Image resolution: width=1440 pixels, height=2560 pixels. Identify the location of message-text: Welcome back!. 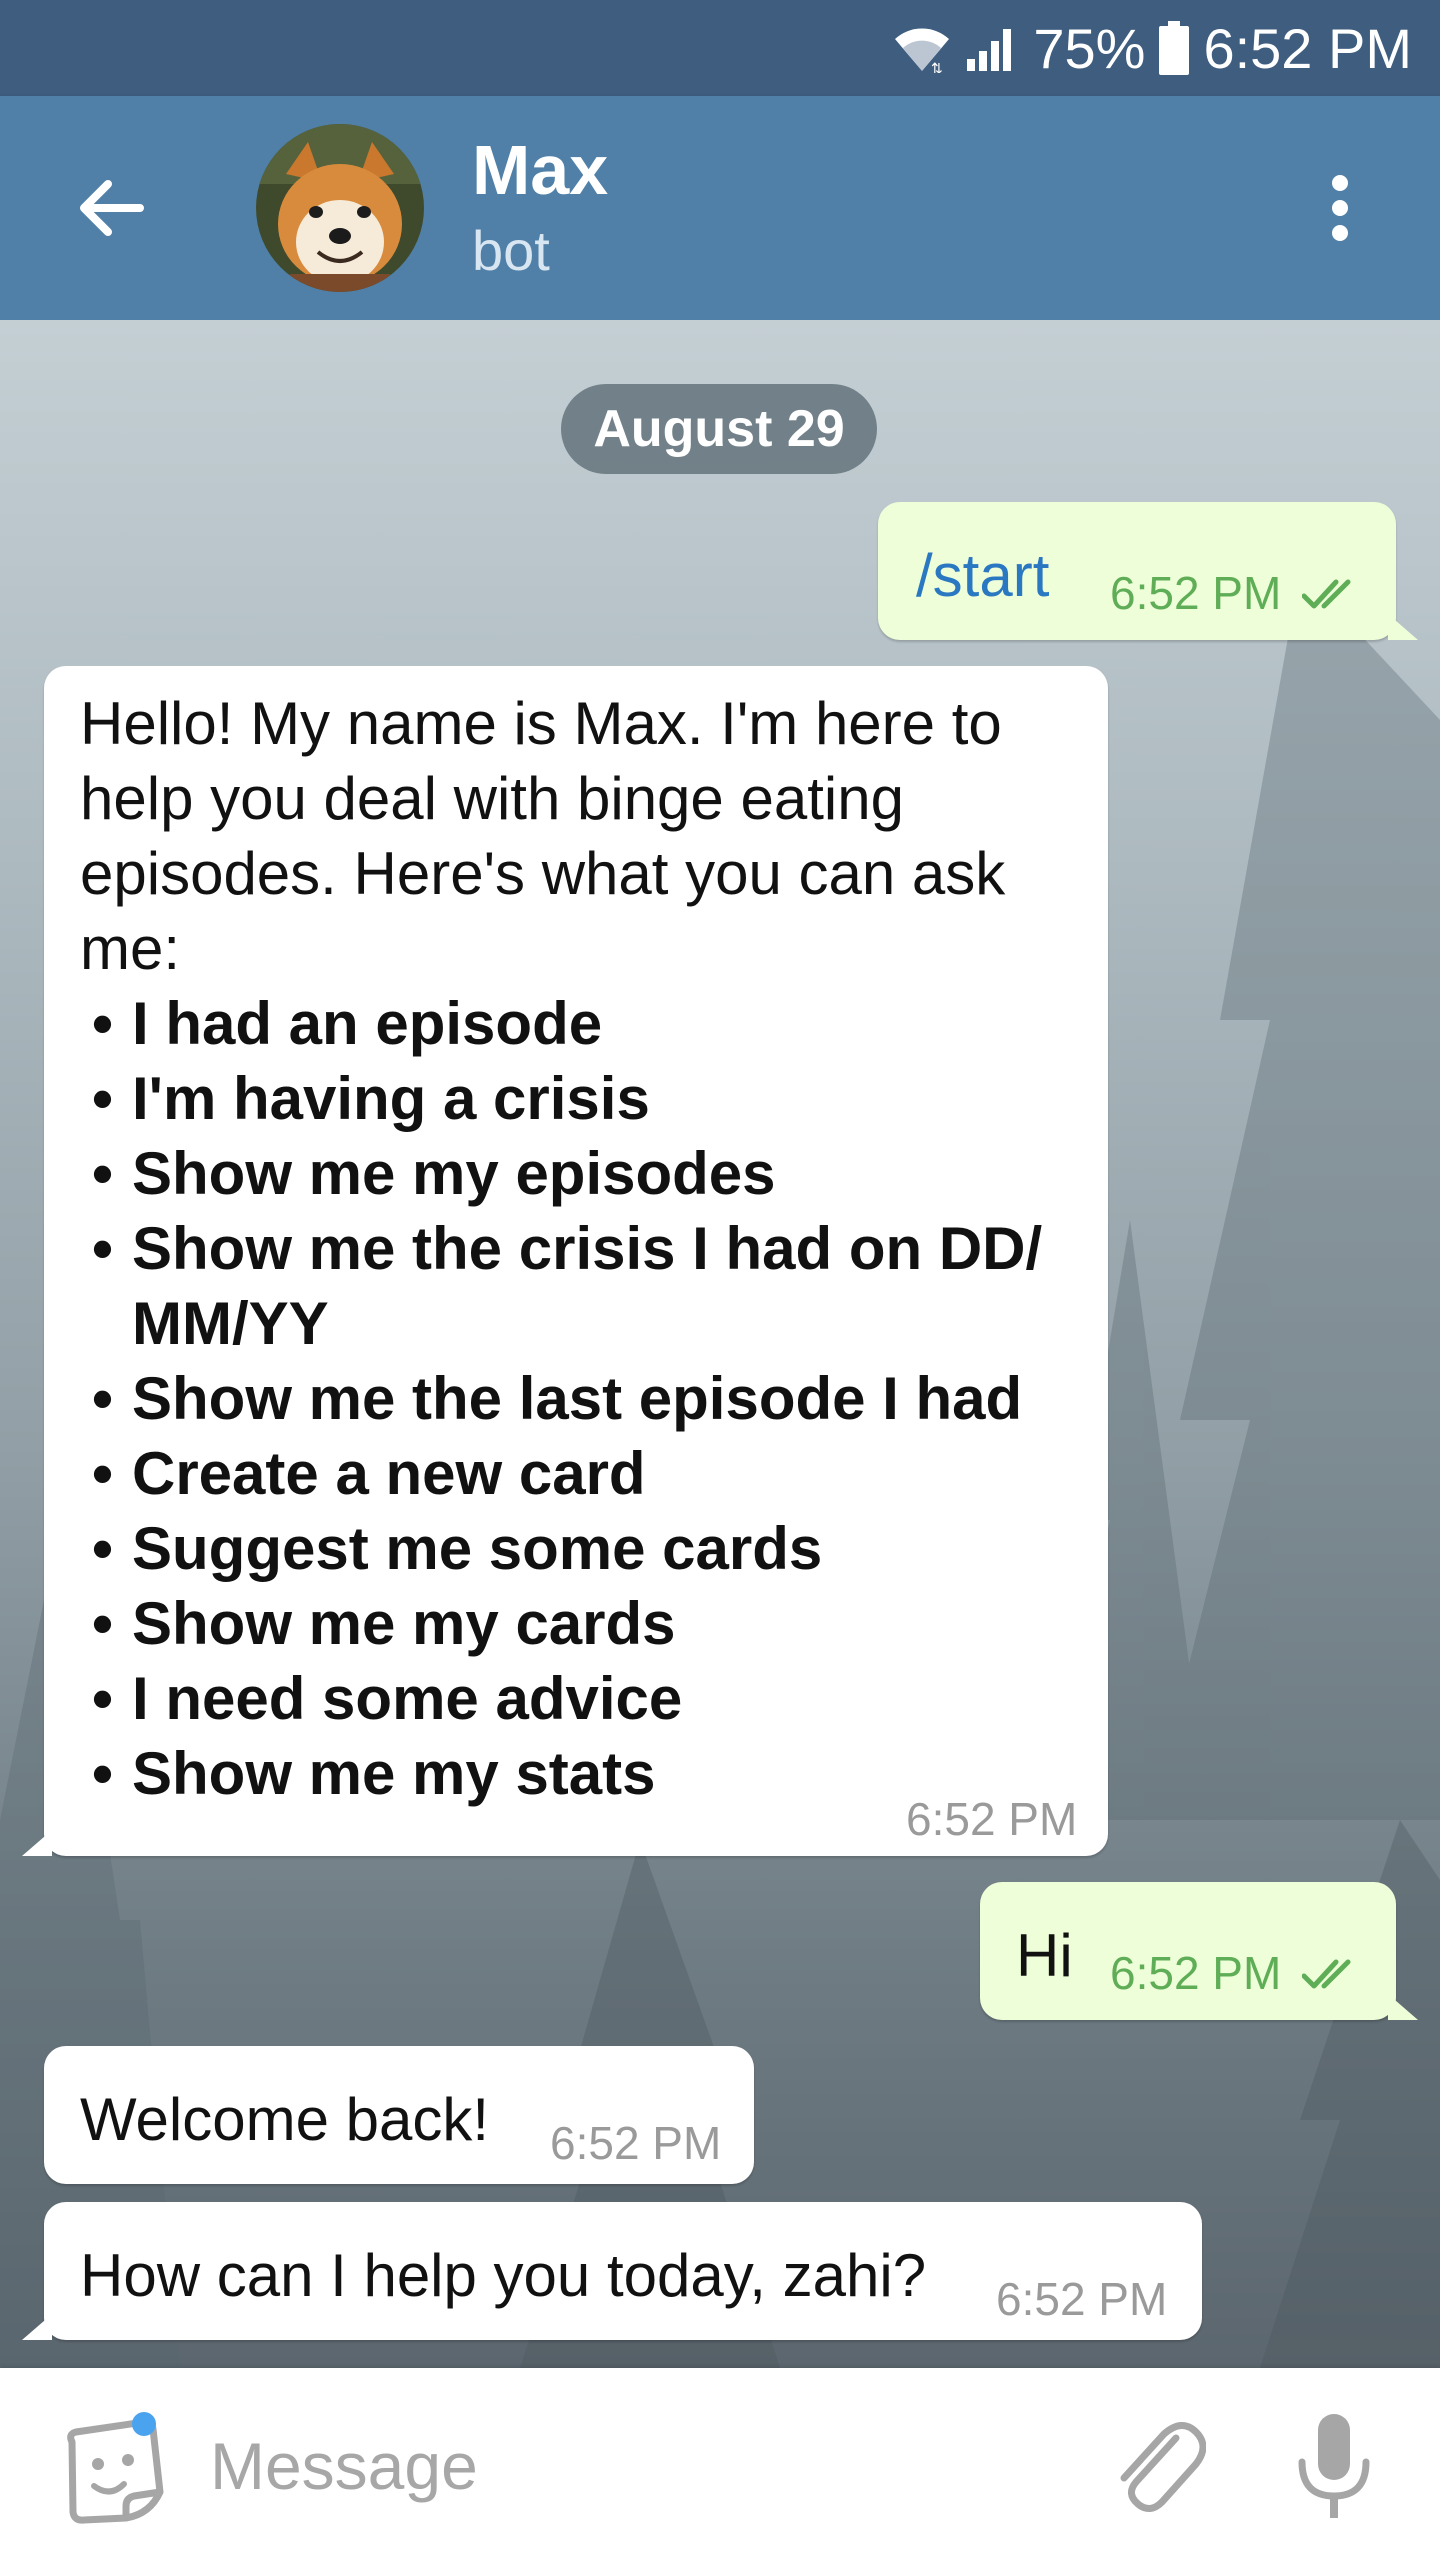
(285, 2119).